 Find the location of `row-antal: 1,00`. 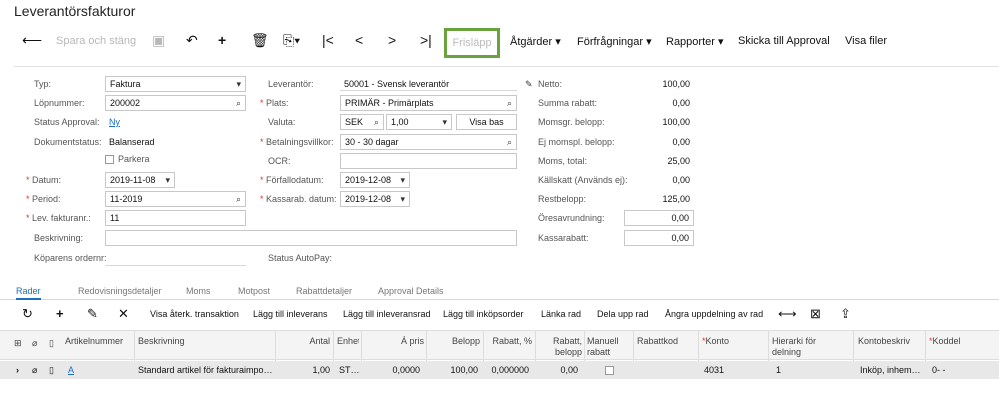

row-antal: 1,00 is located at coordinates (304, 370).